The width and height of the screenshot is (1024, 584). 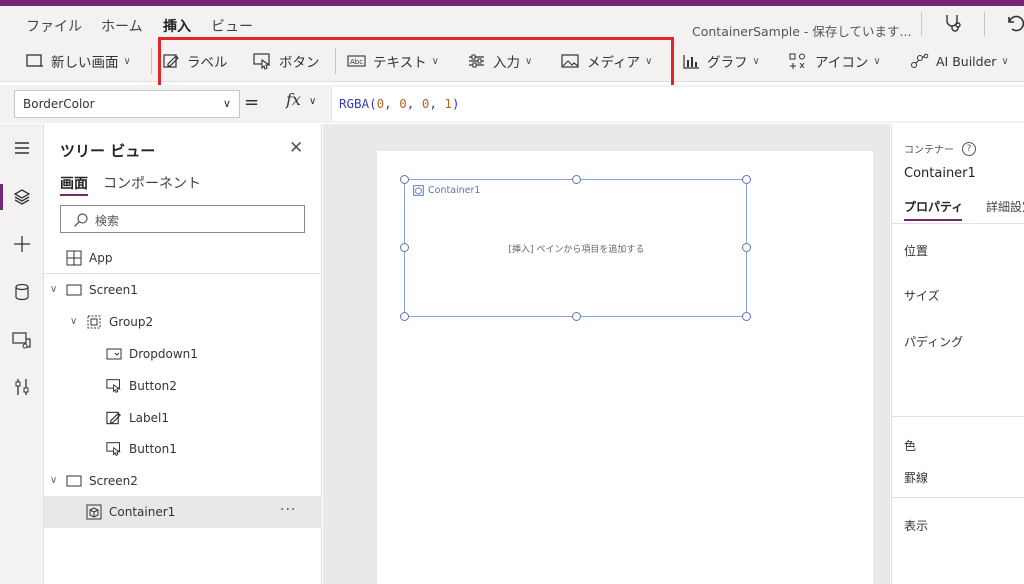 What do you see at coordinates (1014, 25) in the screenshot?
I see `undo-icon` at bounding box center [1014, 25].